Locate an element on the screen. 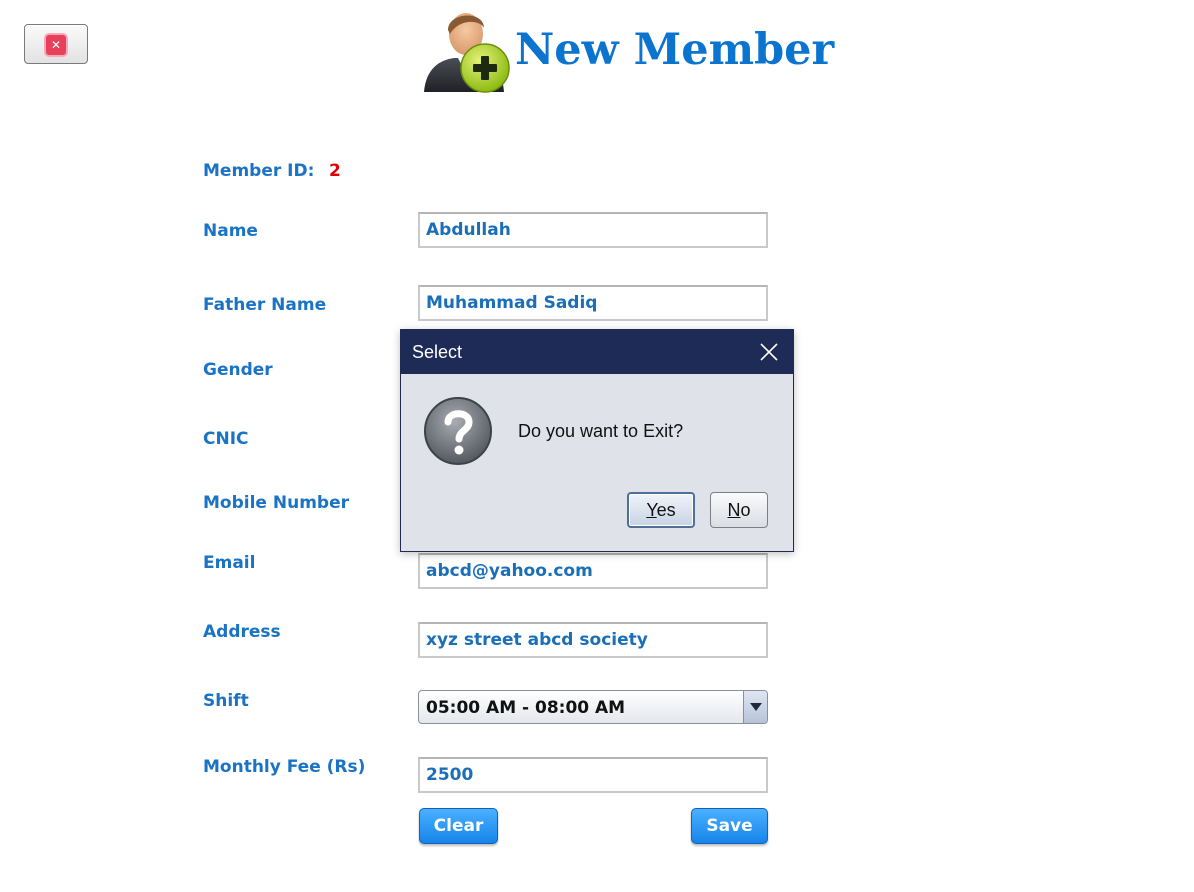  close-icon: ✕ is located at coordinates (56, 45).